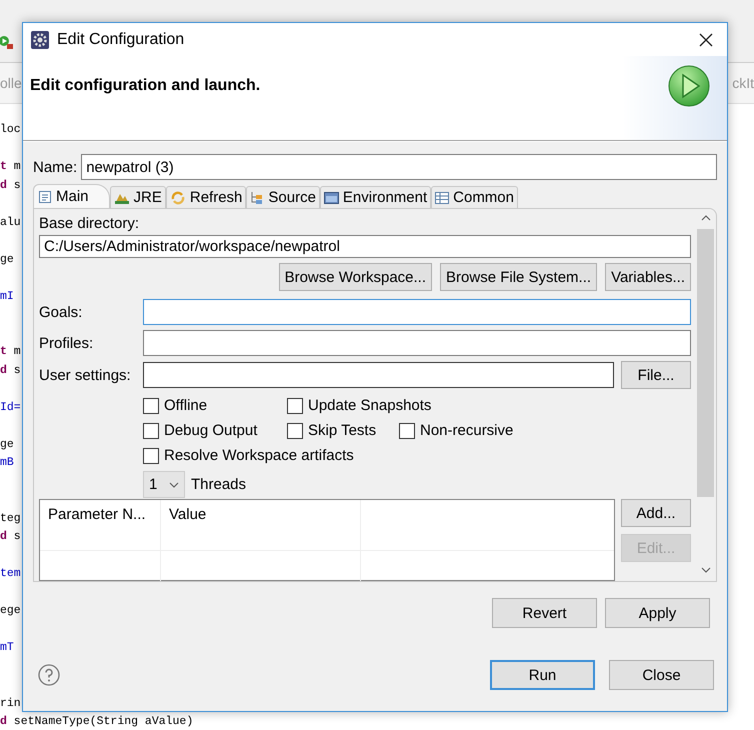 The width and height of the screenshot is (754, 730). Describe the element at coordinates (49, 675) in the screenshot. I see `help-icon` at that location.